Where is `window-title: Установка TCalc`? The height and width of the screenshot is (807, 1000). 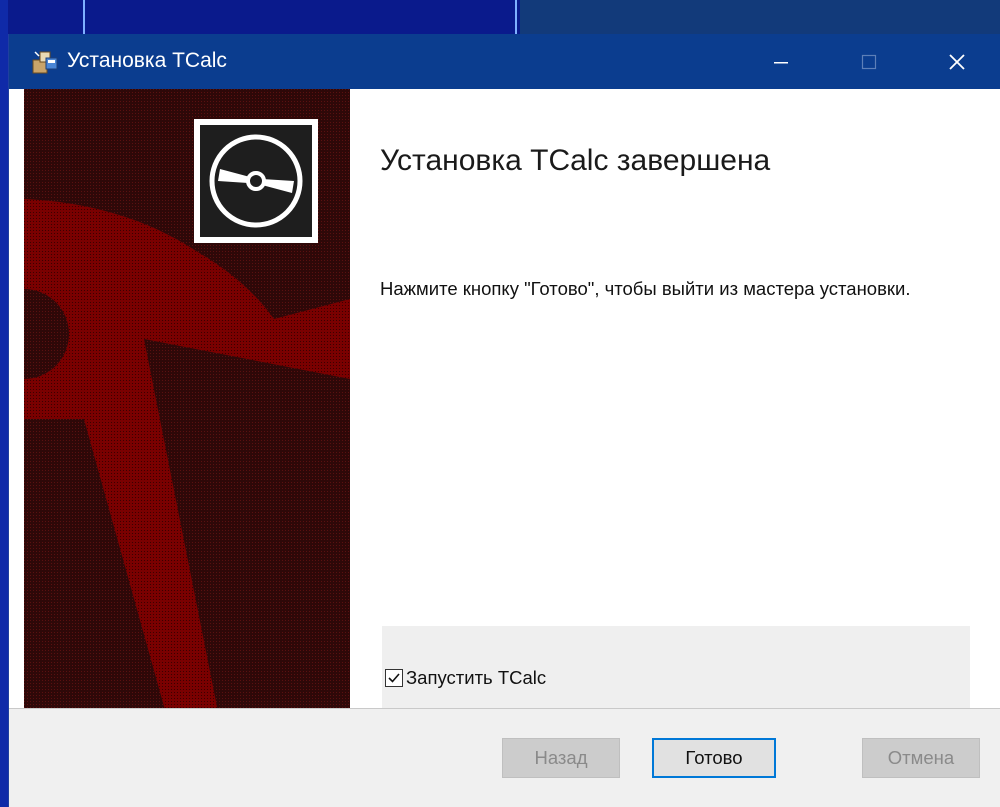
window-title: Установка TCalc is located at coordinates (147, 60).